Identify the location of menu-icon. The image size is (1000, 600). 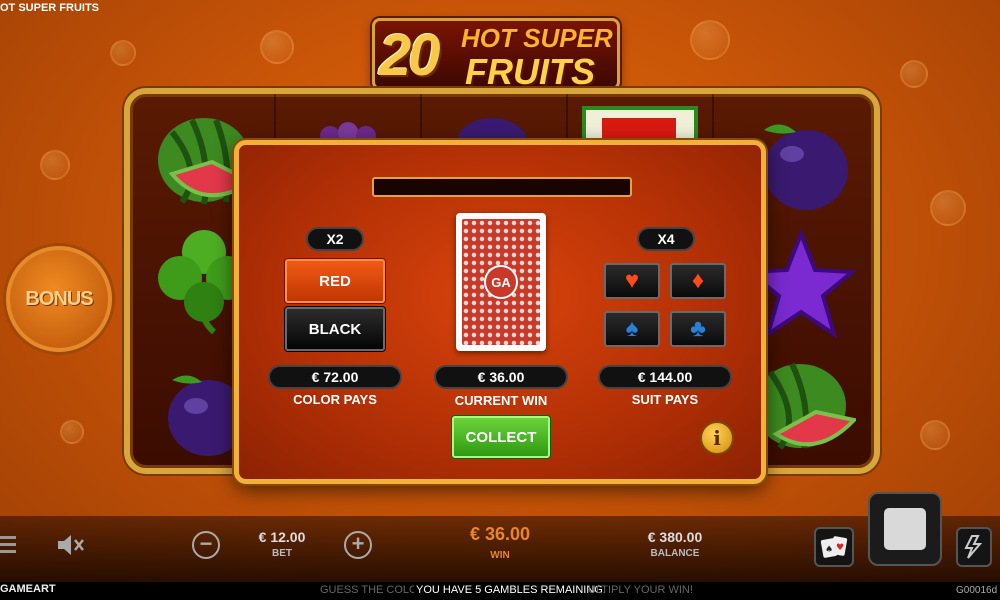
(8, 546).